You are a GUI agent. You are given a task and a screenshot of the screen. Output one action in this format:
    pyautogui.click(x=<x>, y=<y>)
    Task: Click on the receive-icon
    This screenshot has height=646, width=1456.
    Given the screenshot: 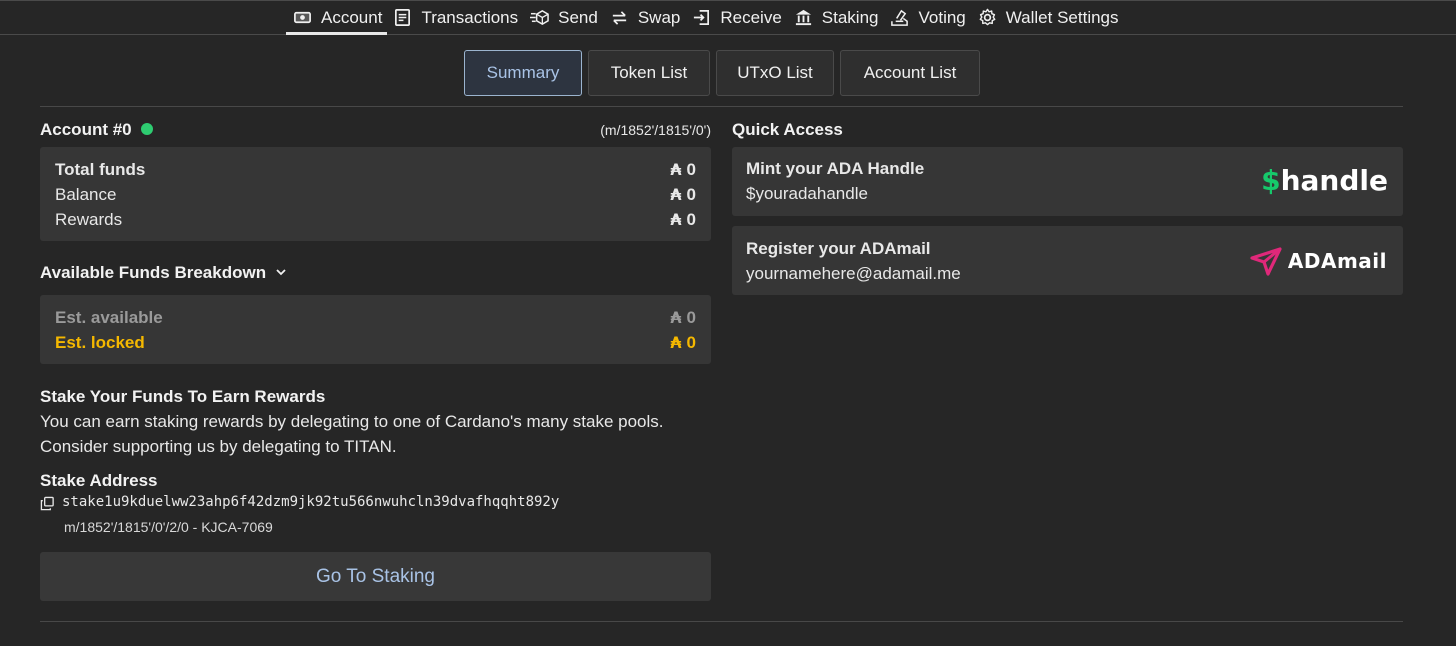 What is the action you would take?
    pyautogui.click(x=702, y=17)
    